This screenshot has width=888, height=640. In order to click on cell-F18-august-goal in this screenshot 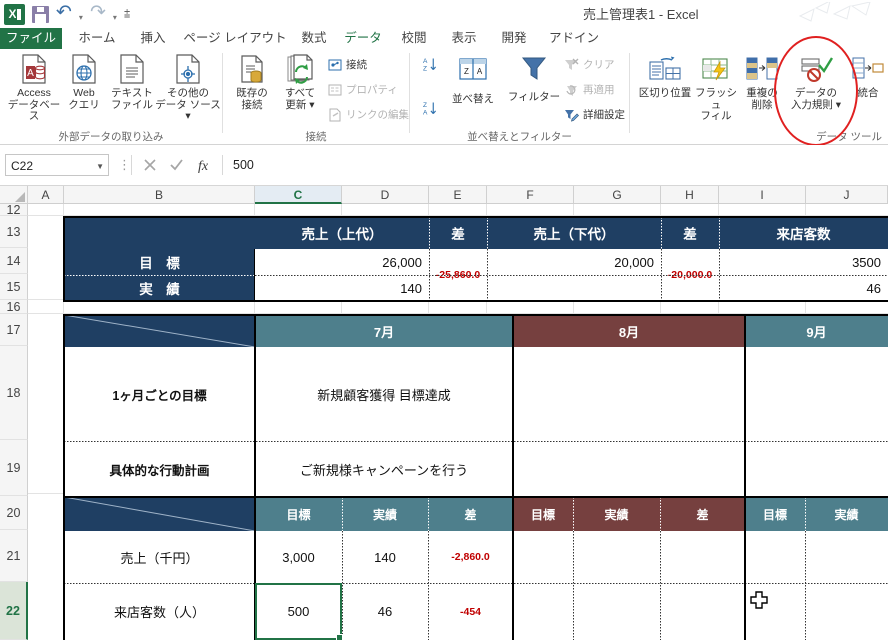, I will do `click(629, 394)`.